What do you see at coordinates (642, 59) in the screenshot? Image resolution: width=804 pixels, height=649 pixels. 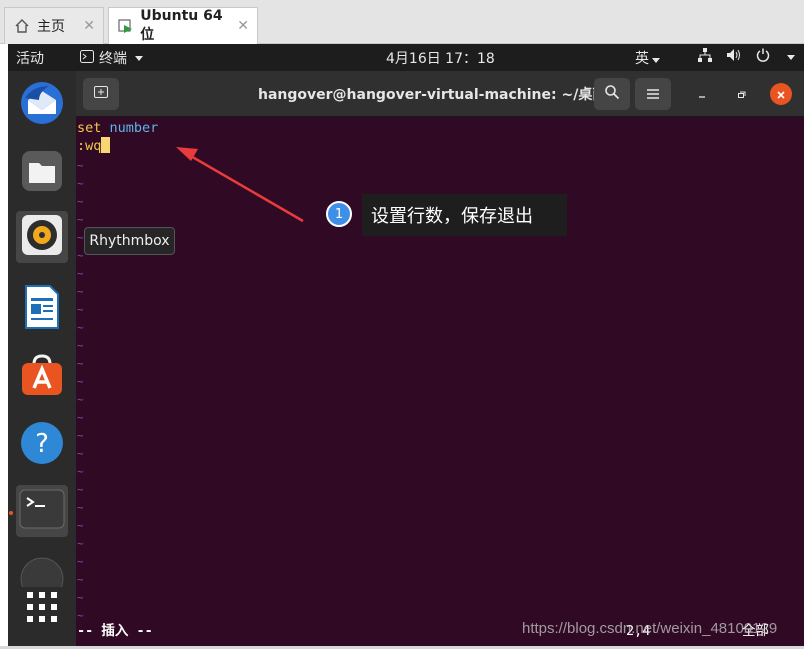 I see `input-method-label: 英` at bounding box center [642, 59].